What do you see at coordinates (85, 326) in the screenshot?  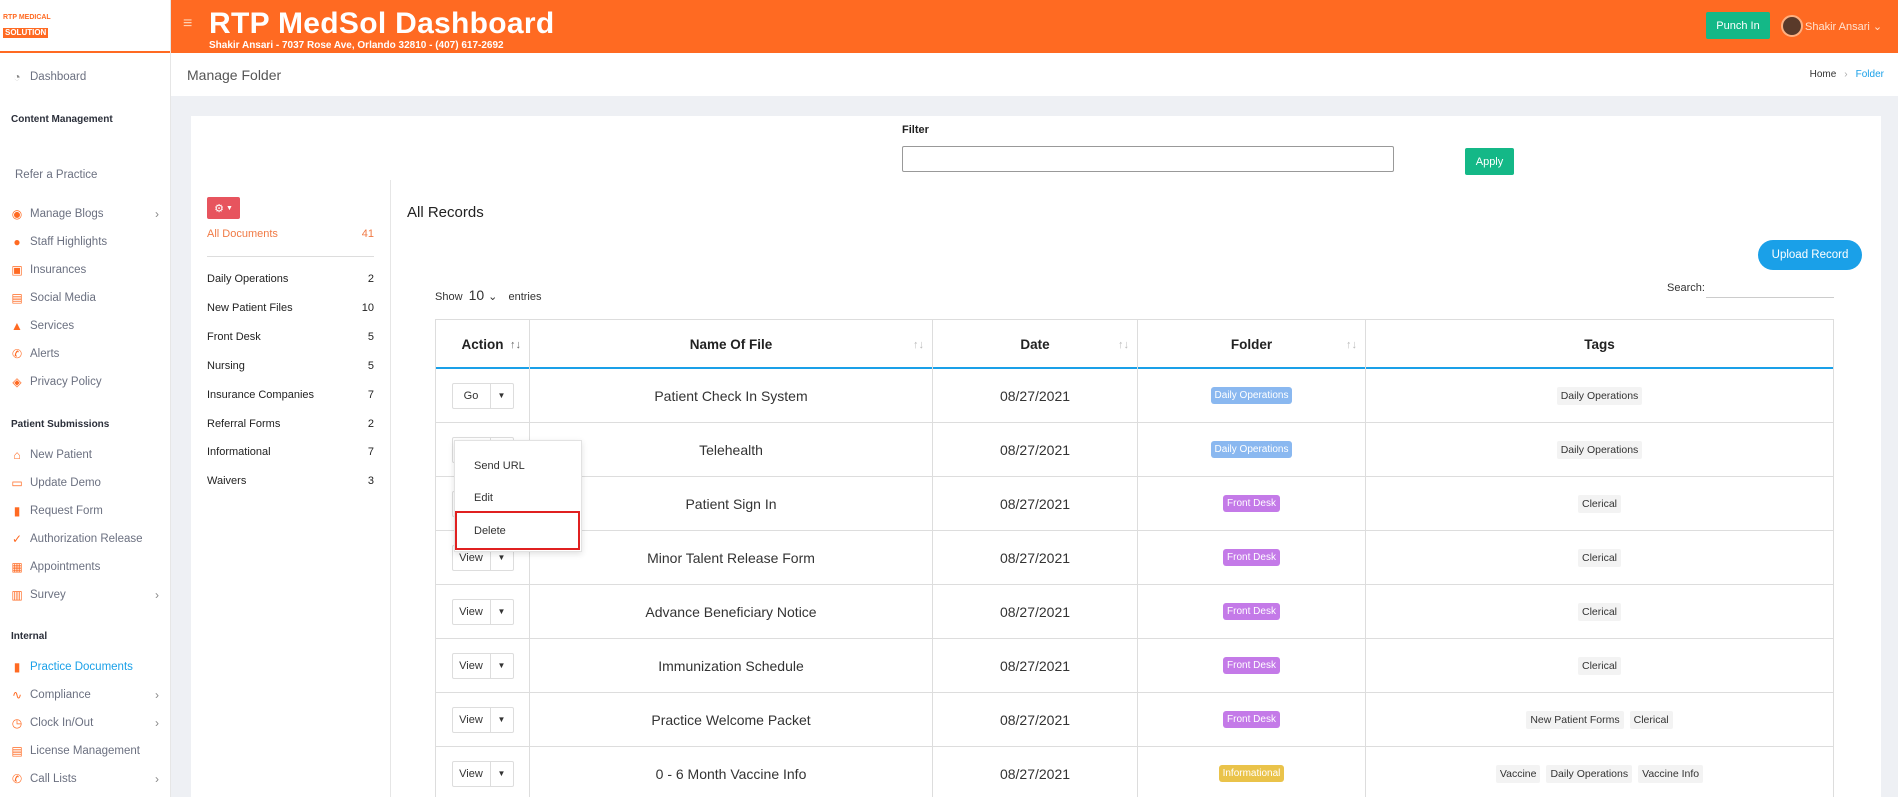 I see `sidebar-item-services: ▲ Services` at bounding box center [85, 326].